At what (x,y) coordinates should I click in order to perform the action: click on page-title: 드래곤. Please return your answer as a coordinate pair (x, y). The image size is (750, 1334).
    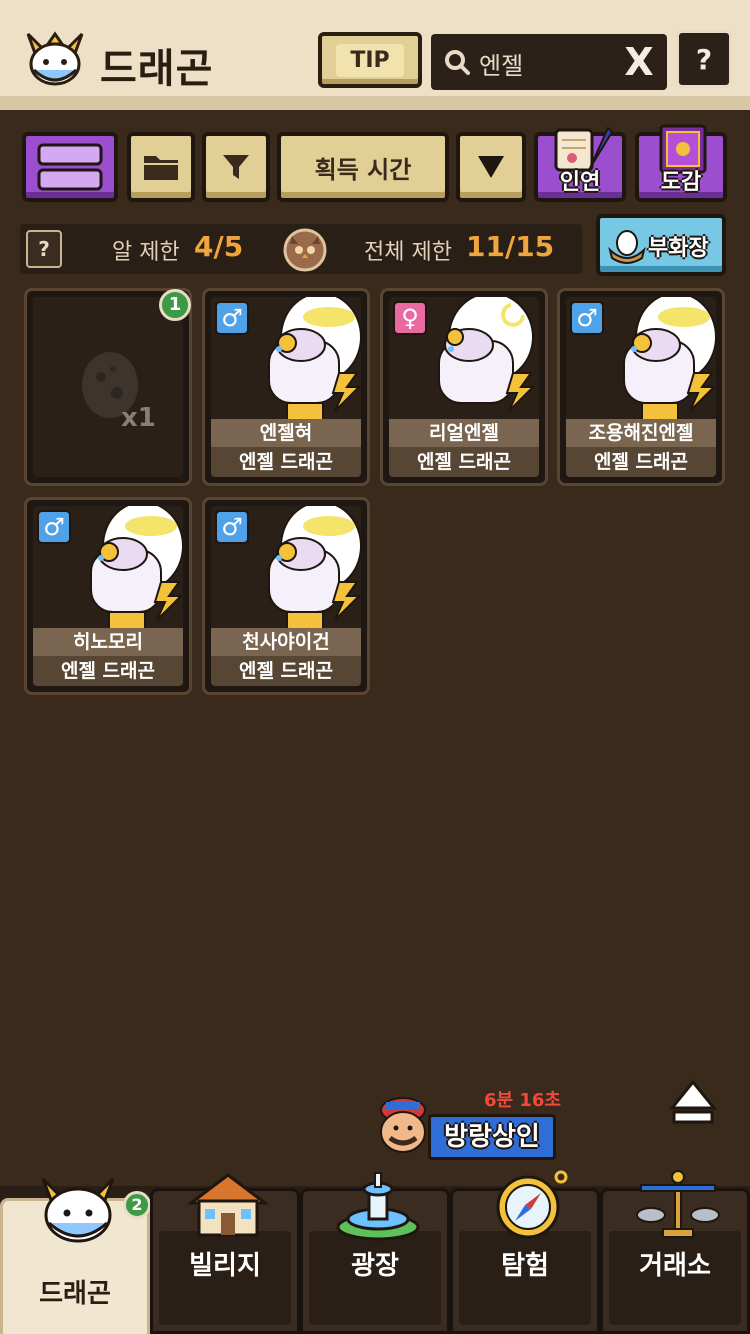
    Looking at the image, I should click on (157, 69).